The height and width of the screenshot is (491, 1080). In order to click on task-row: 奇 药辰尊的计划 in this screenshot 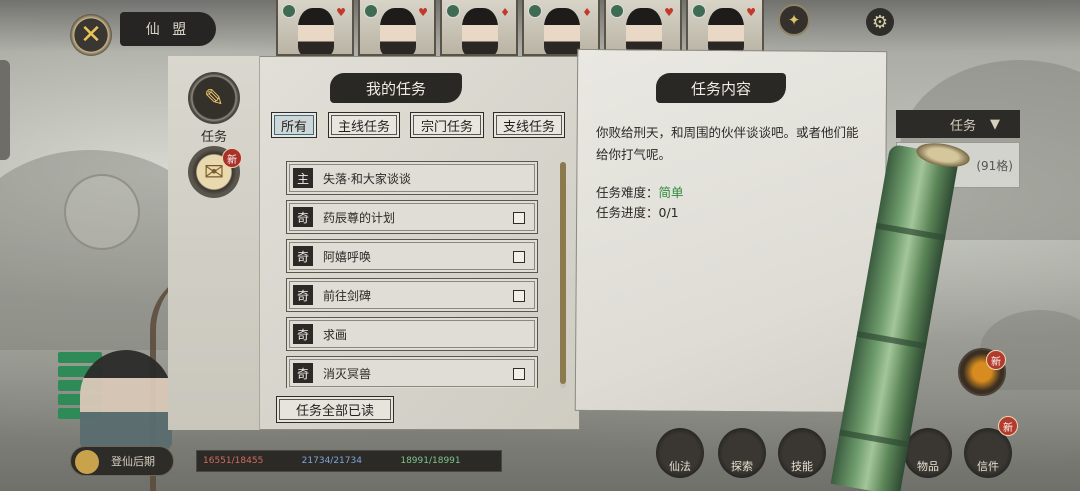, I will do `click(412, 217)`.